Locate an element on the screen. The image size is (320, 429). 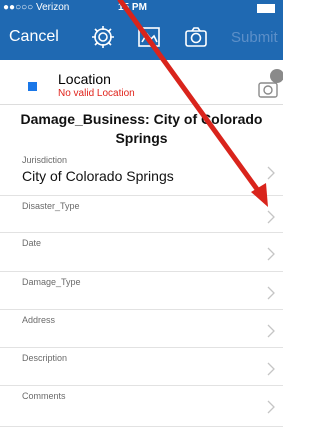
location-row: Location No valid Location is located at coordinates (141, 82).